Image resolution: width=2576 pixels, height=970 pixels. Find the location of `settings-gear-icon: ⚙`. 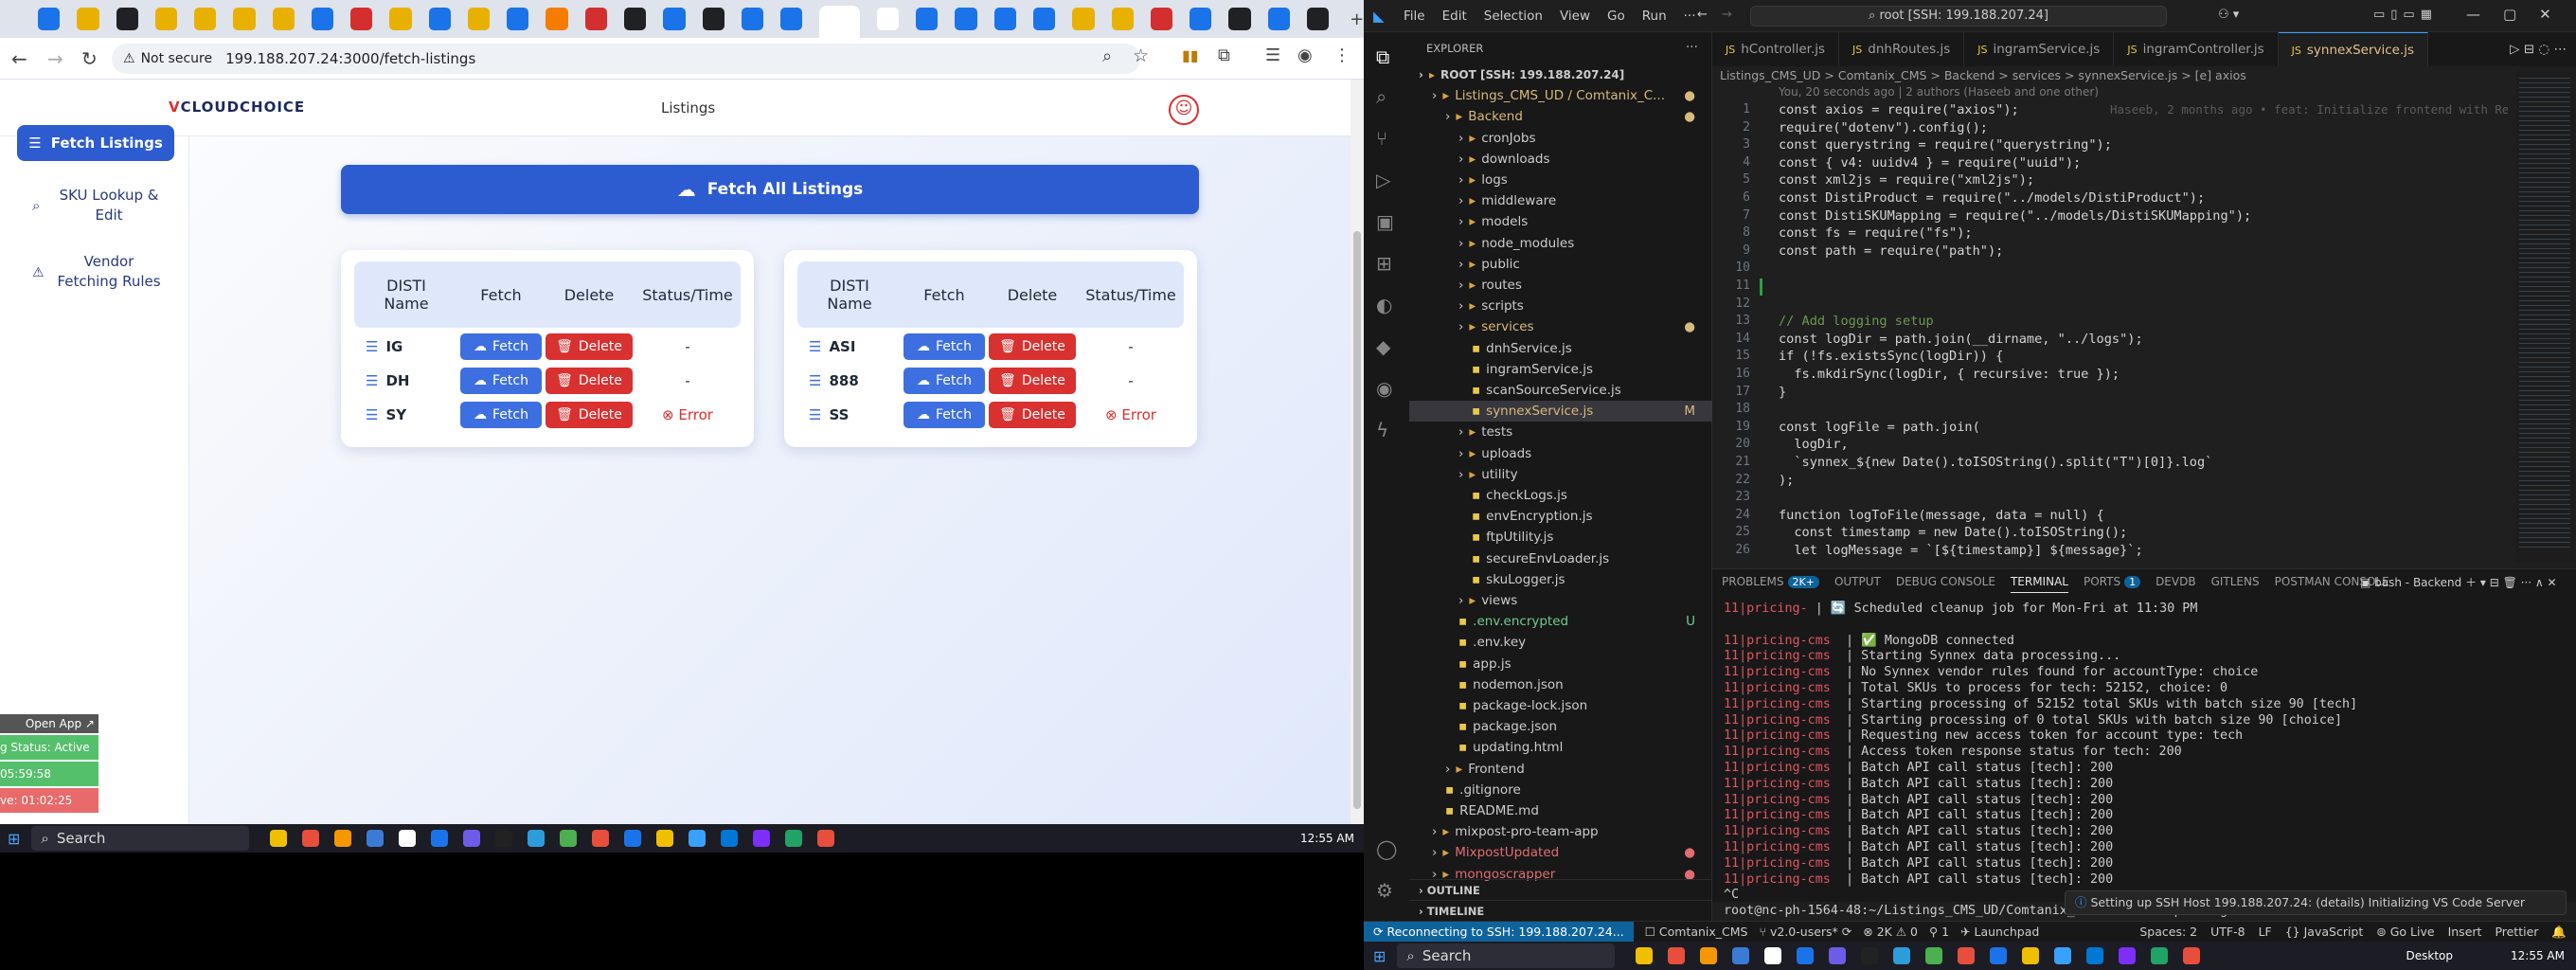

settings-gear-icon: ⚙ is located at coordinates (1384, 891).